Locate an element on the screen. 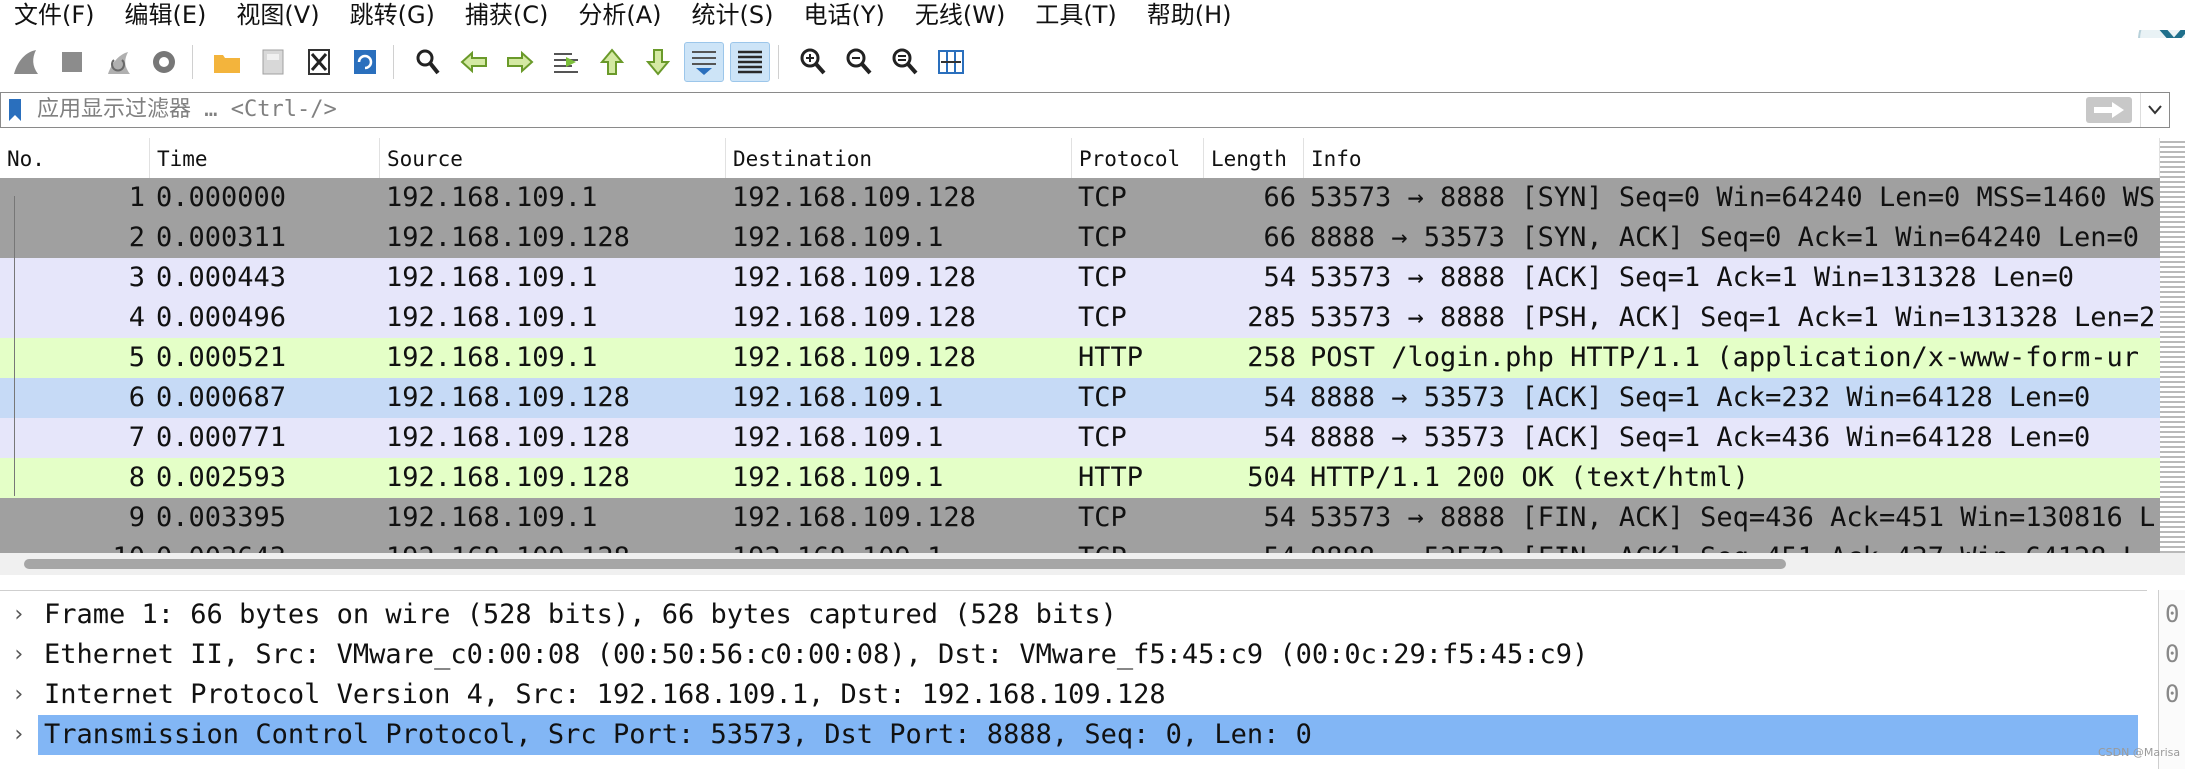 The image size is (2185, 770). go-last-button is located at coordinates (658, 62).